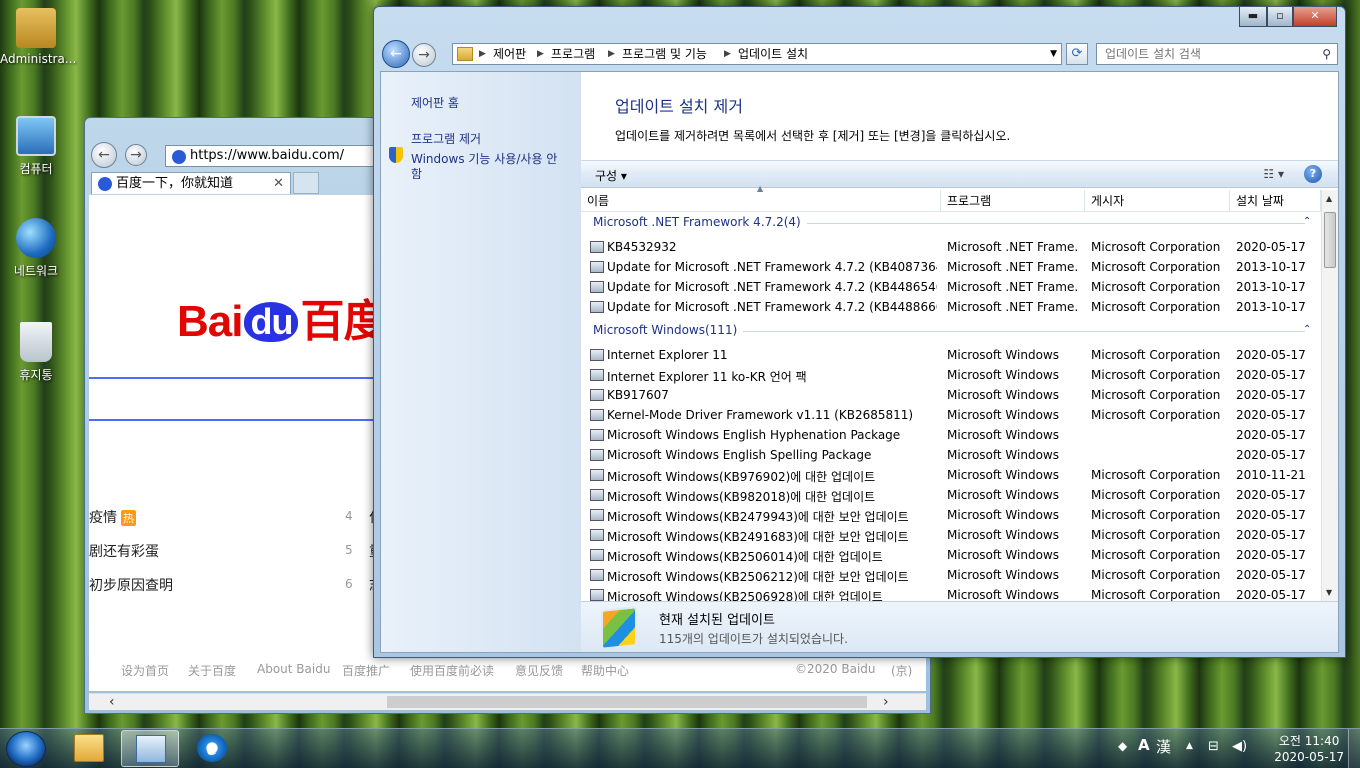 The height and width of the screenshot is (768, 1360). What do you see at coordinates (26, 749) in the screenshot?
I see `start-button` at bounding box center [26, 749].